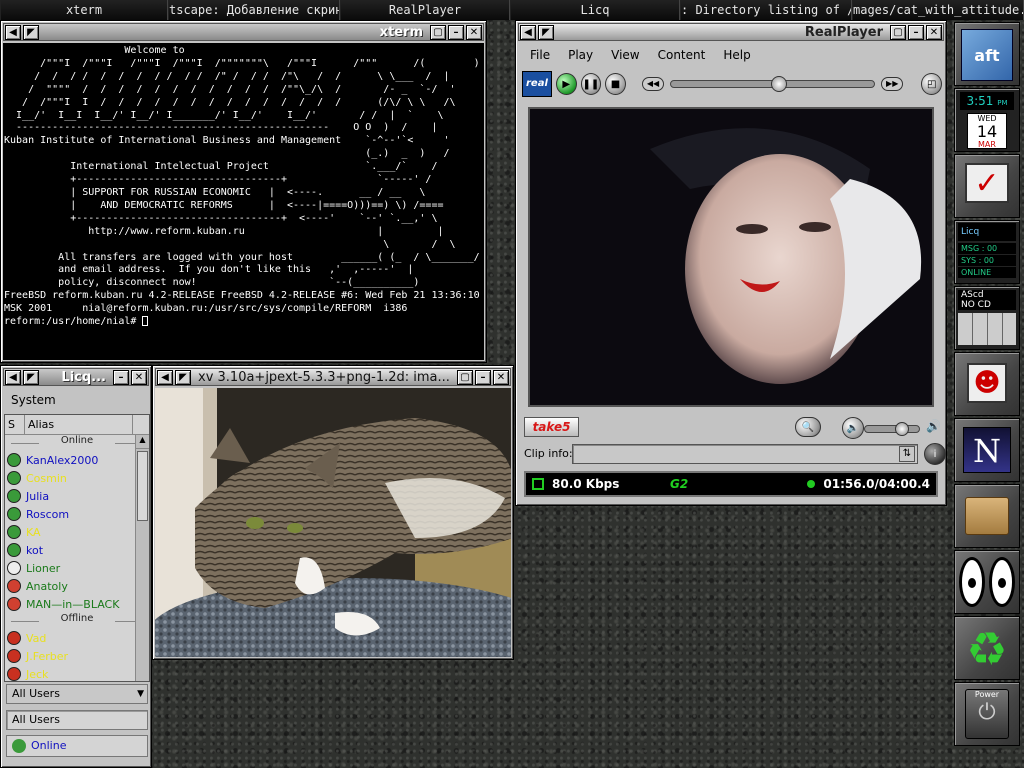 The height and width of the screenshot is (768, 1024). Describe the element at coordinates (37, 674) in the screenshot. I see `contact-name: Jeck` at that location.